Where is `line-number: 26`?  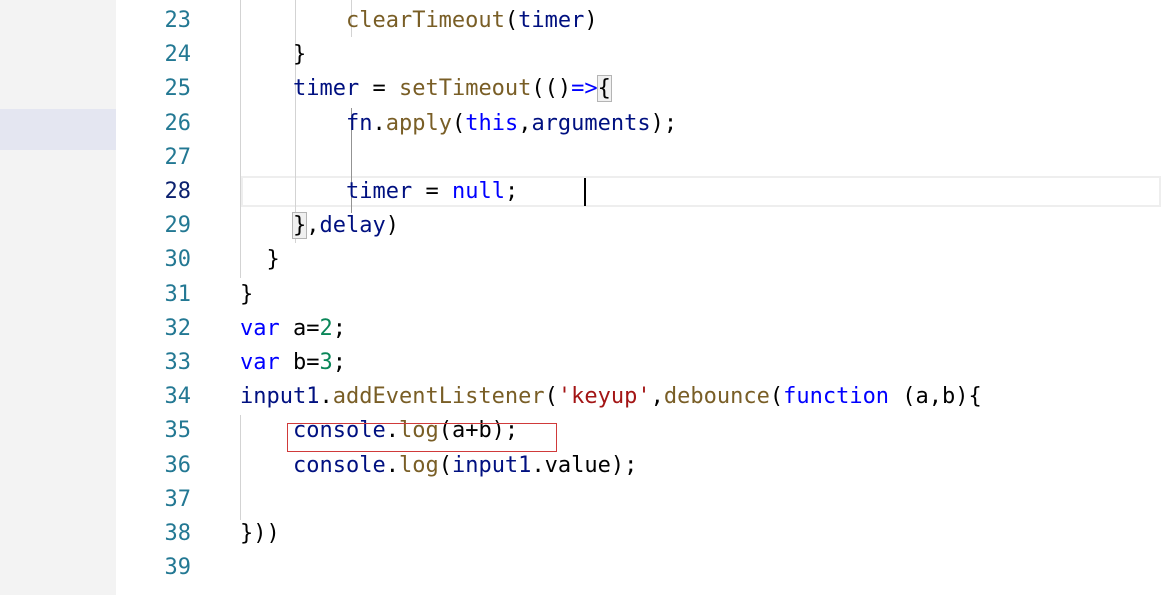
line-number: 26 is located at coordinates (178, 123).